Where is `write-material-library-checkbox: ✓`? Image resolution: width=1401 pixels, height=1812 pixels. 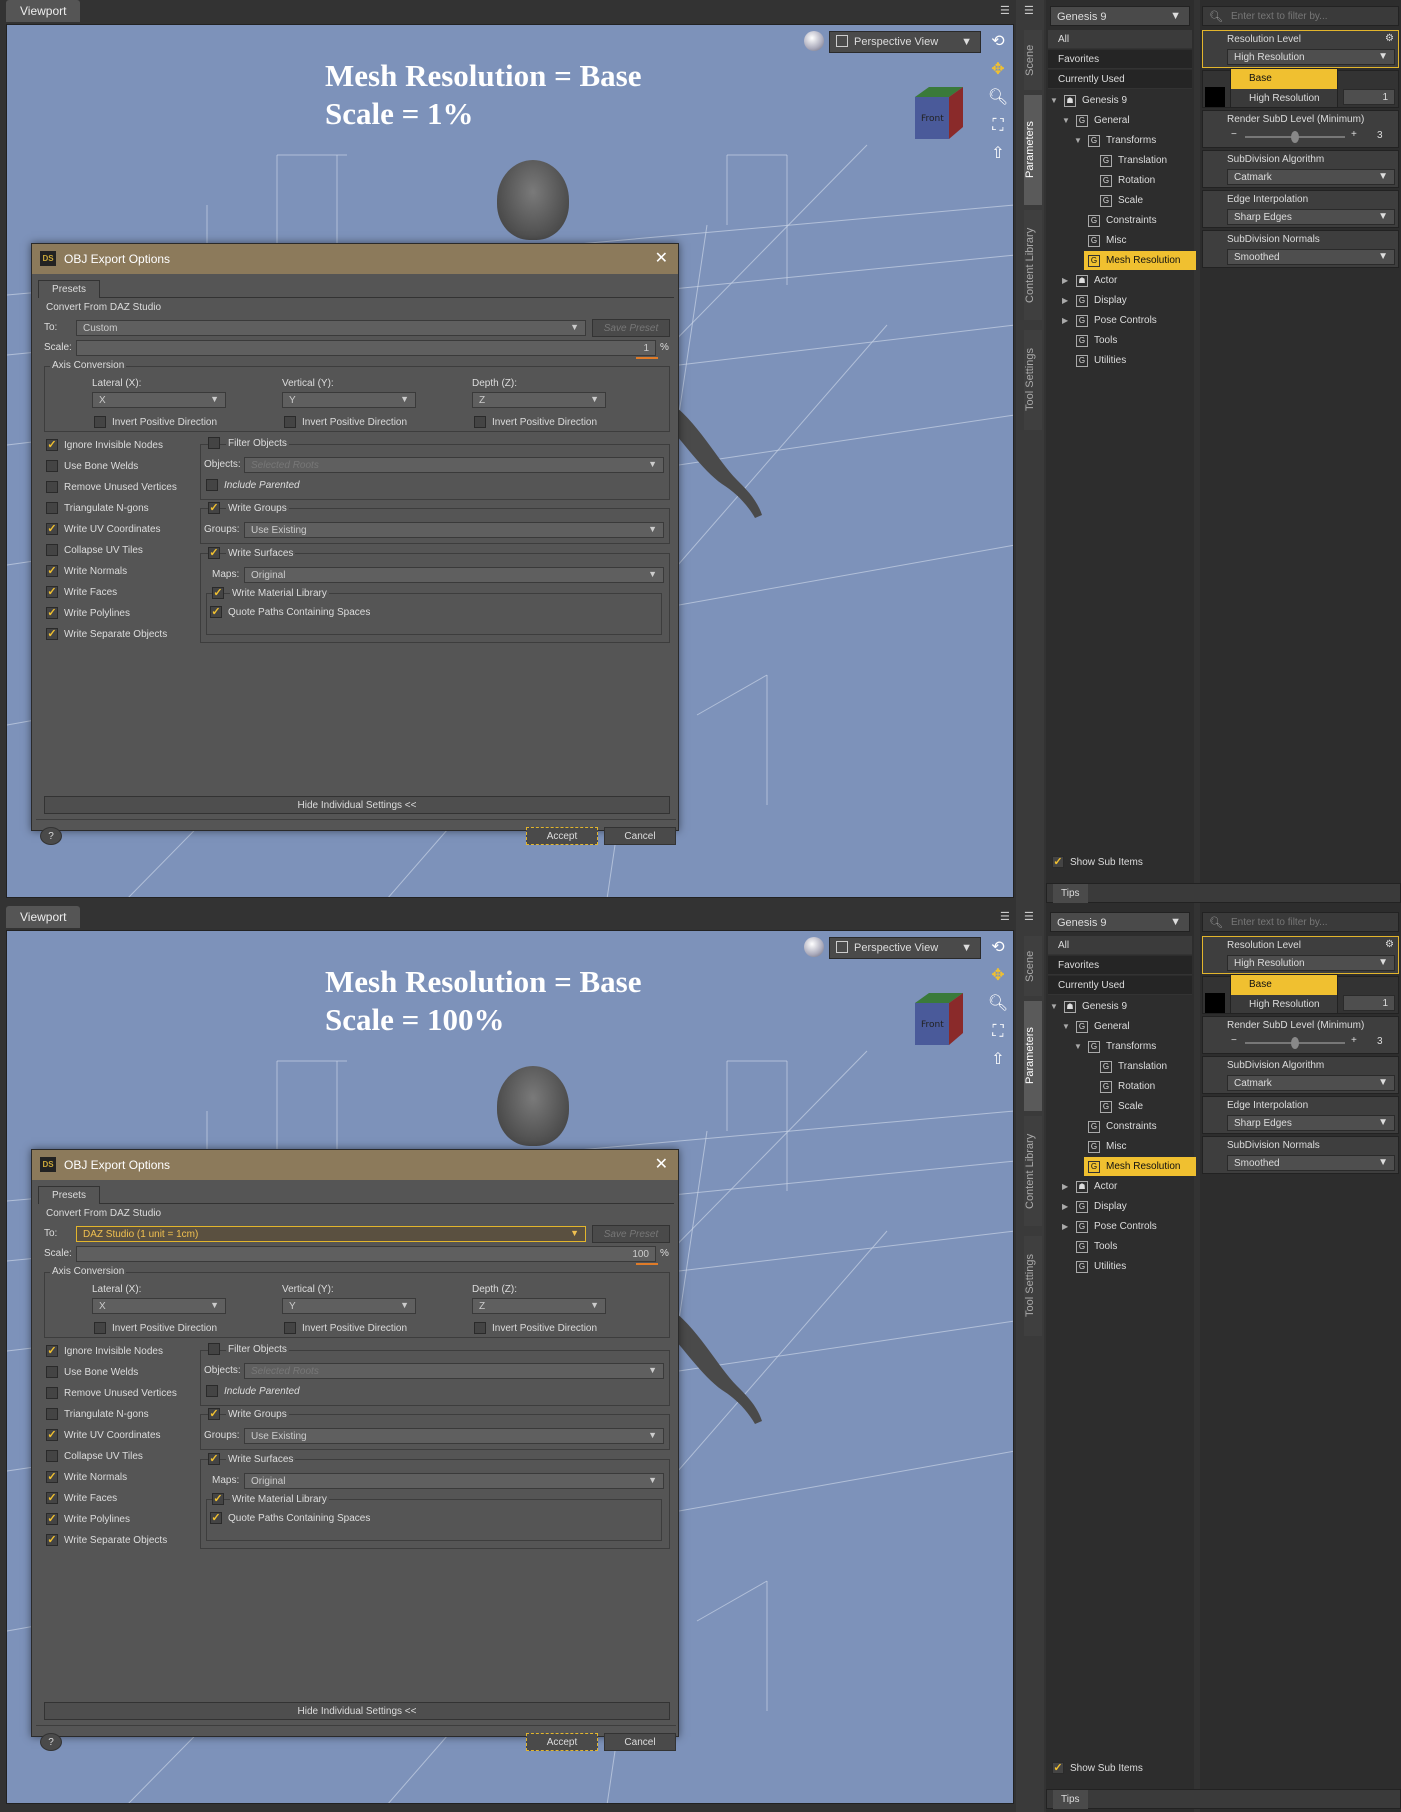 write-material-library-checkbox: ✓ is located at coordinates (218, 1499).